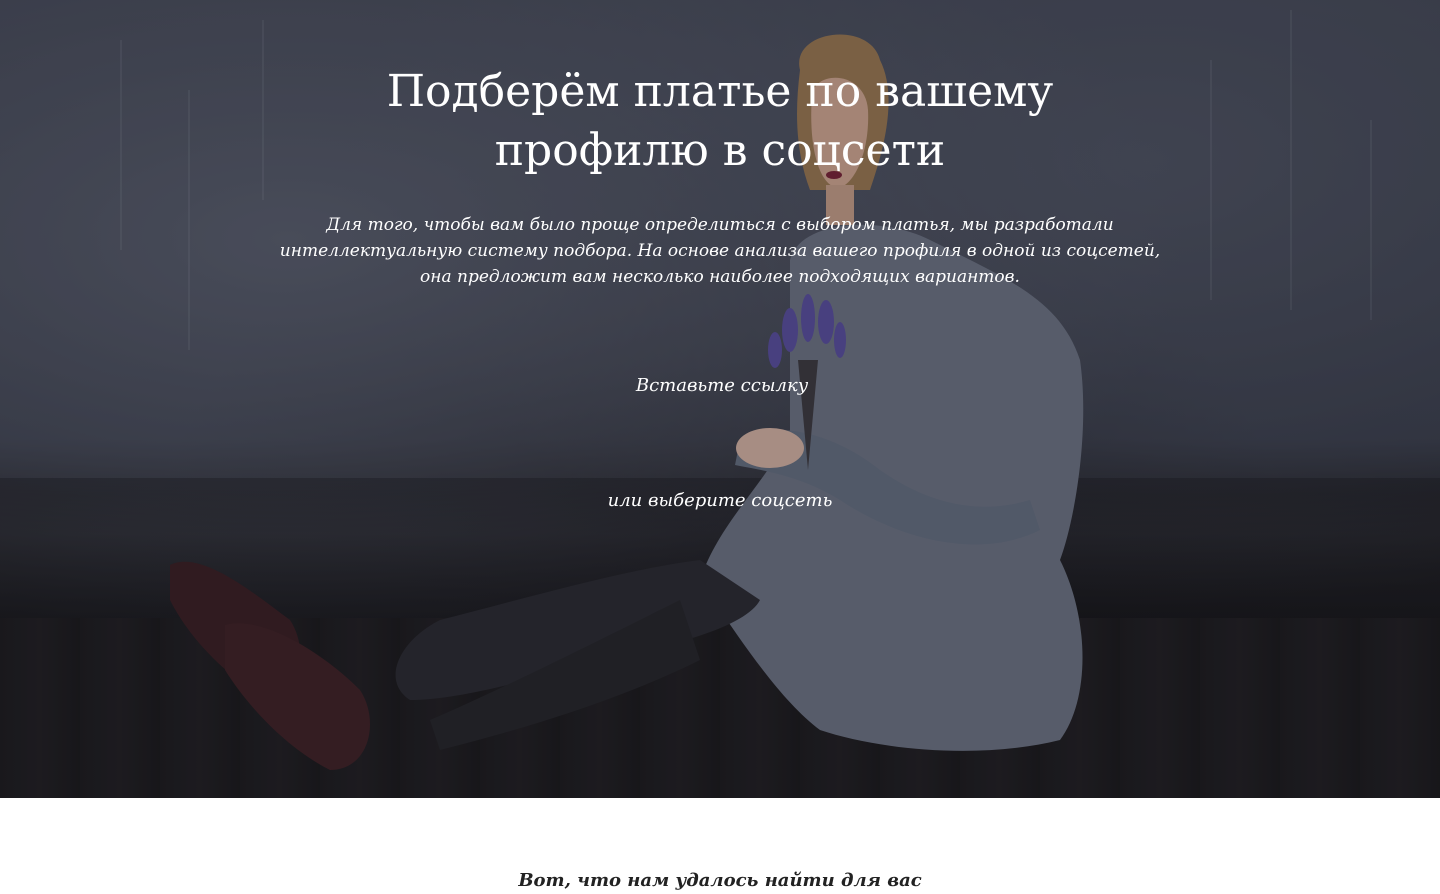 The width and height of the screenshot is (1440, 894). What do you see at coordinates (720, 501) in the screenshot?
I see `choose-social-network-link: или выберите соцсеть` at bounding box center [720, 501].